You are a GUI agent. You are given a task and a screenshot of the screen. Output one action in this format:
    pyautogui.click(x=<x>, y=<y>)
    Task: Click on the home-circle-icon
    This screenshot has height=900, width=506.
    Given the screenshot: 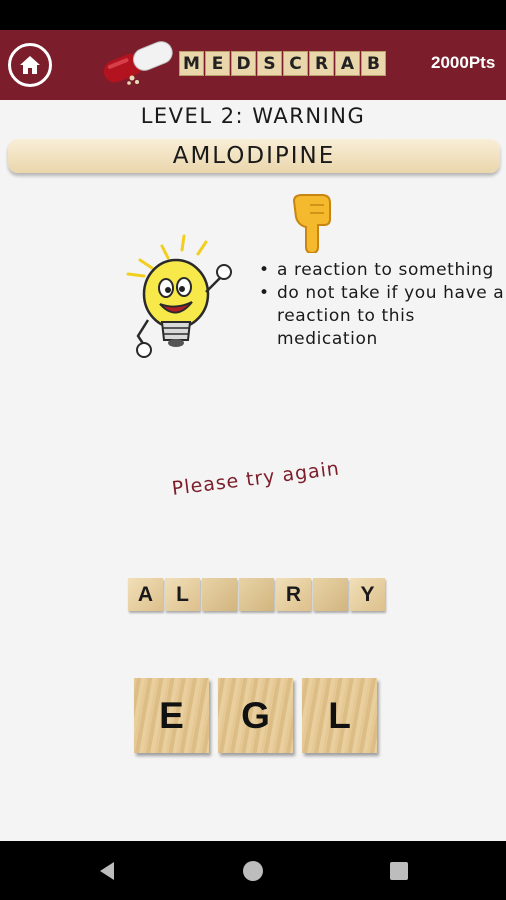 What is the action you would take?
    pyautogui.click(x=253, y=871)
    